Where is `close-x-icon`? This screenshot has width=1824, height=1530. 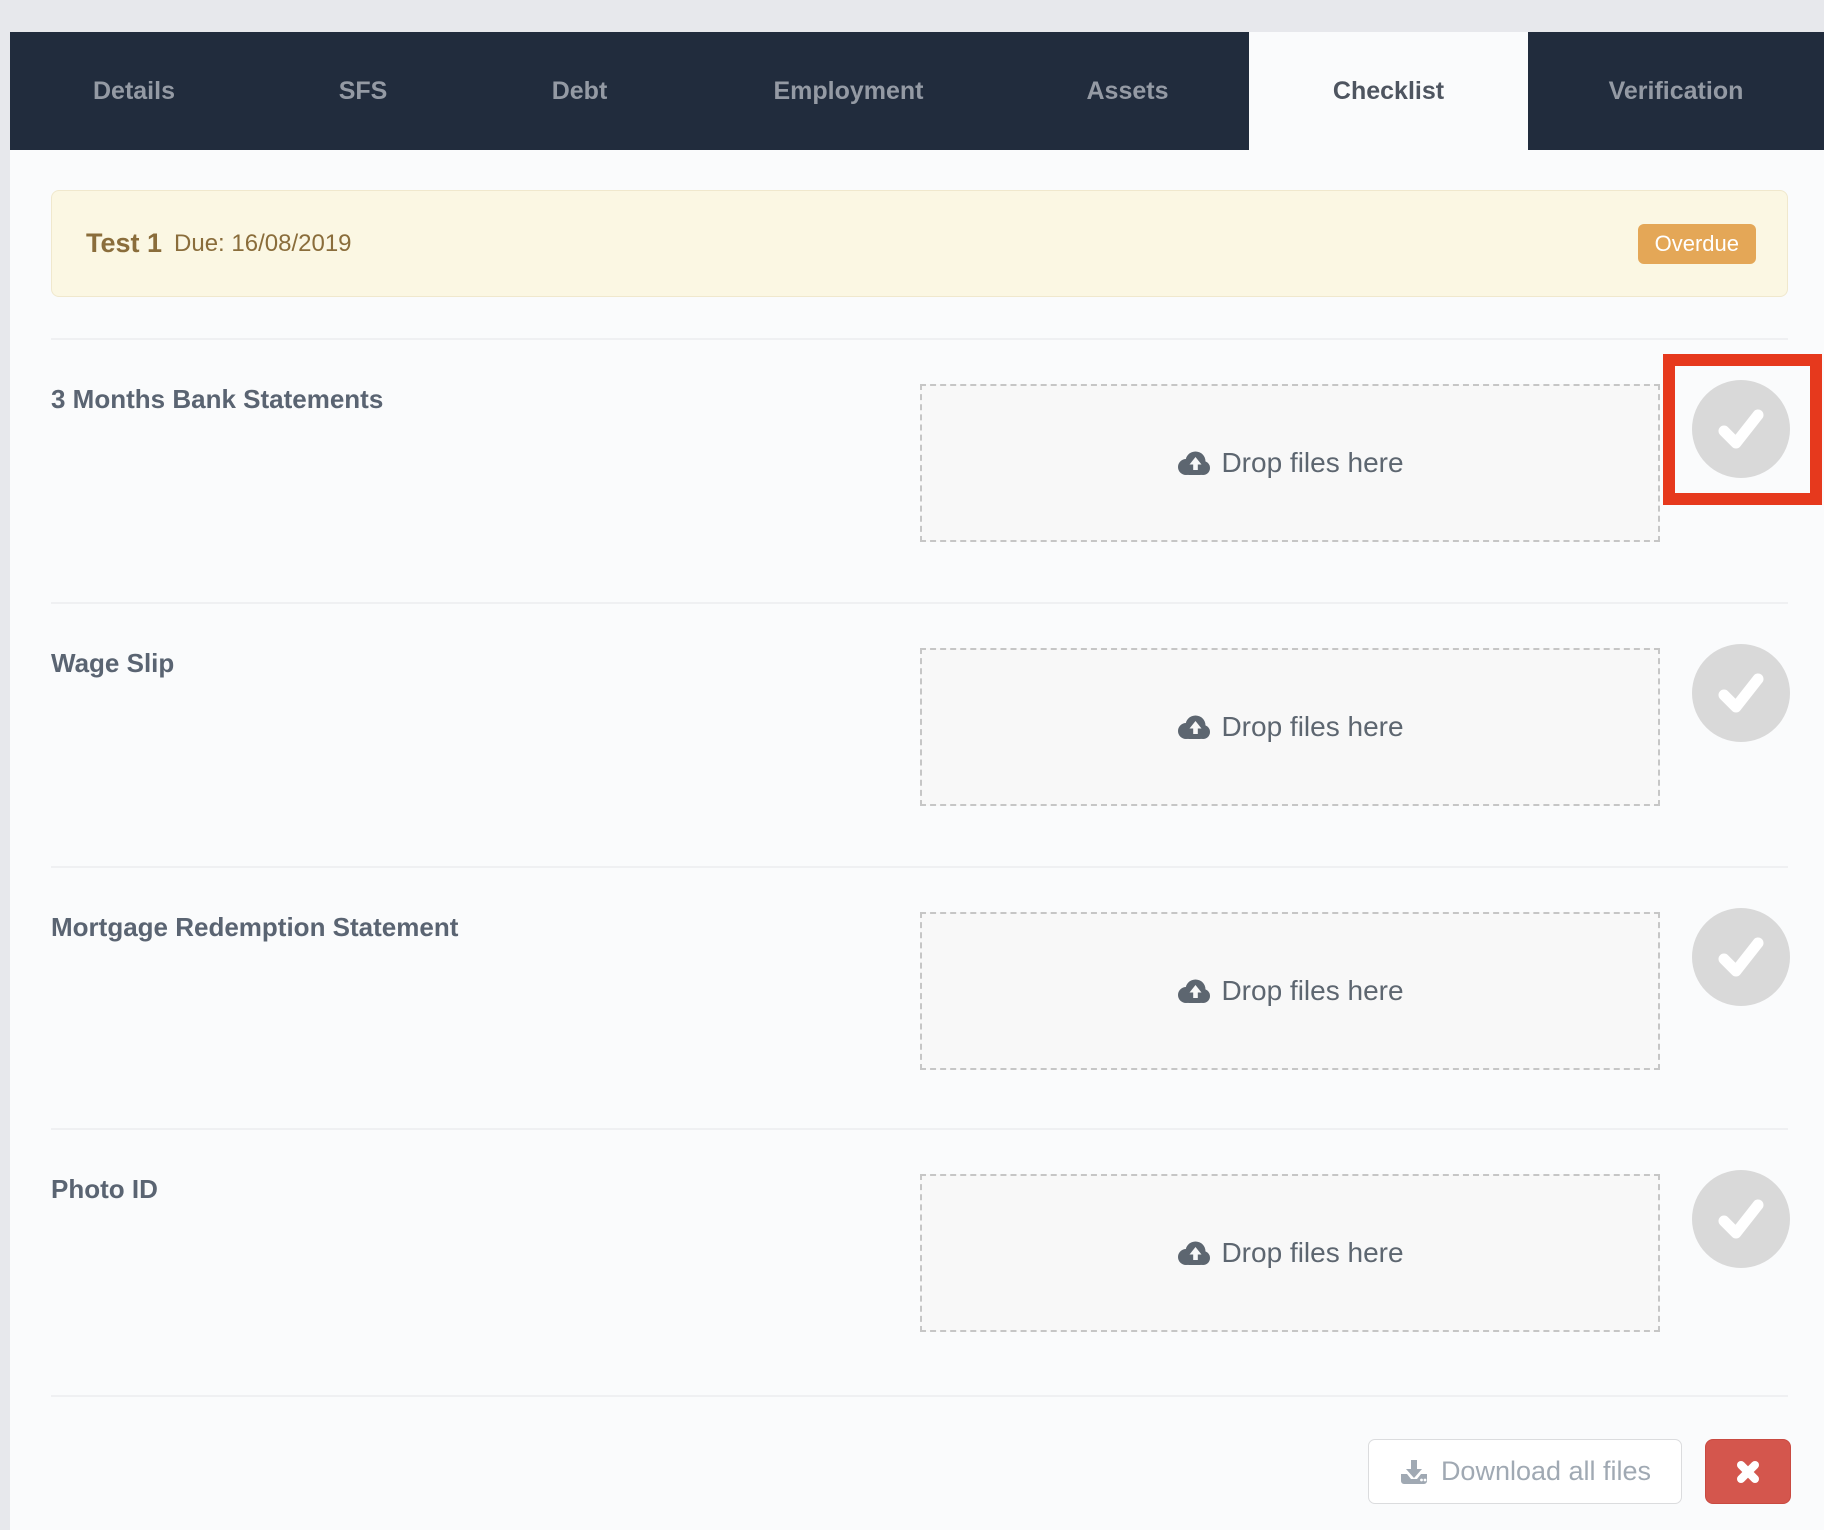
close-x-icon is located at coordinates (1748, 1472).